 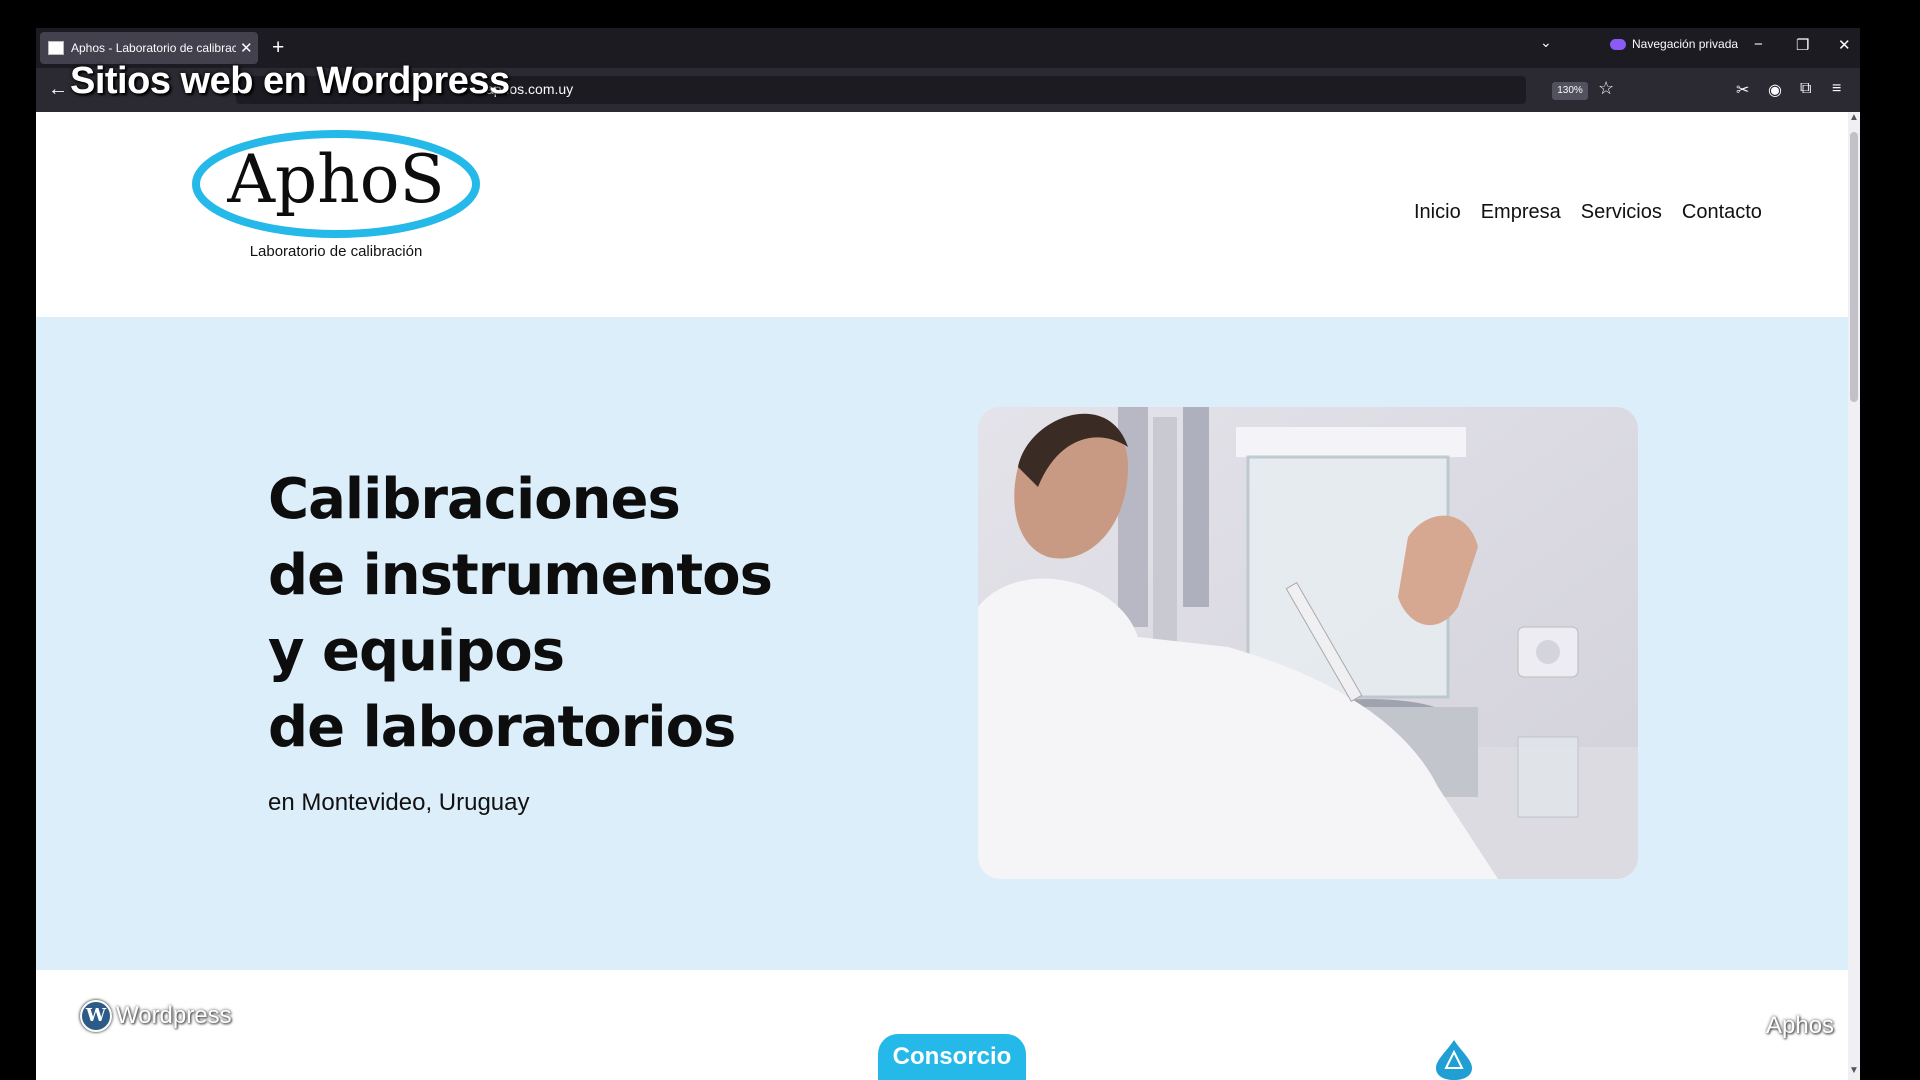 I want to click on wordpress-watermark-text: Wordpress, so click(x=174, y=1015).